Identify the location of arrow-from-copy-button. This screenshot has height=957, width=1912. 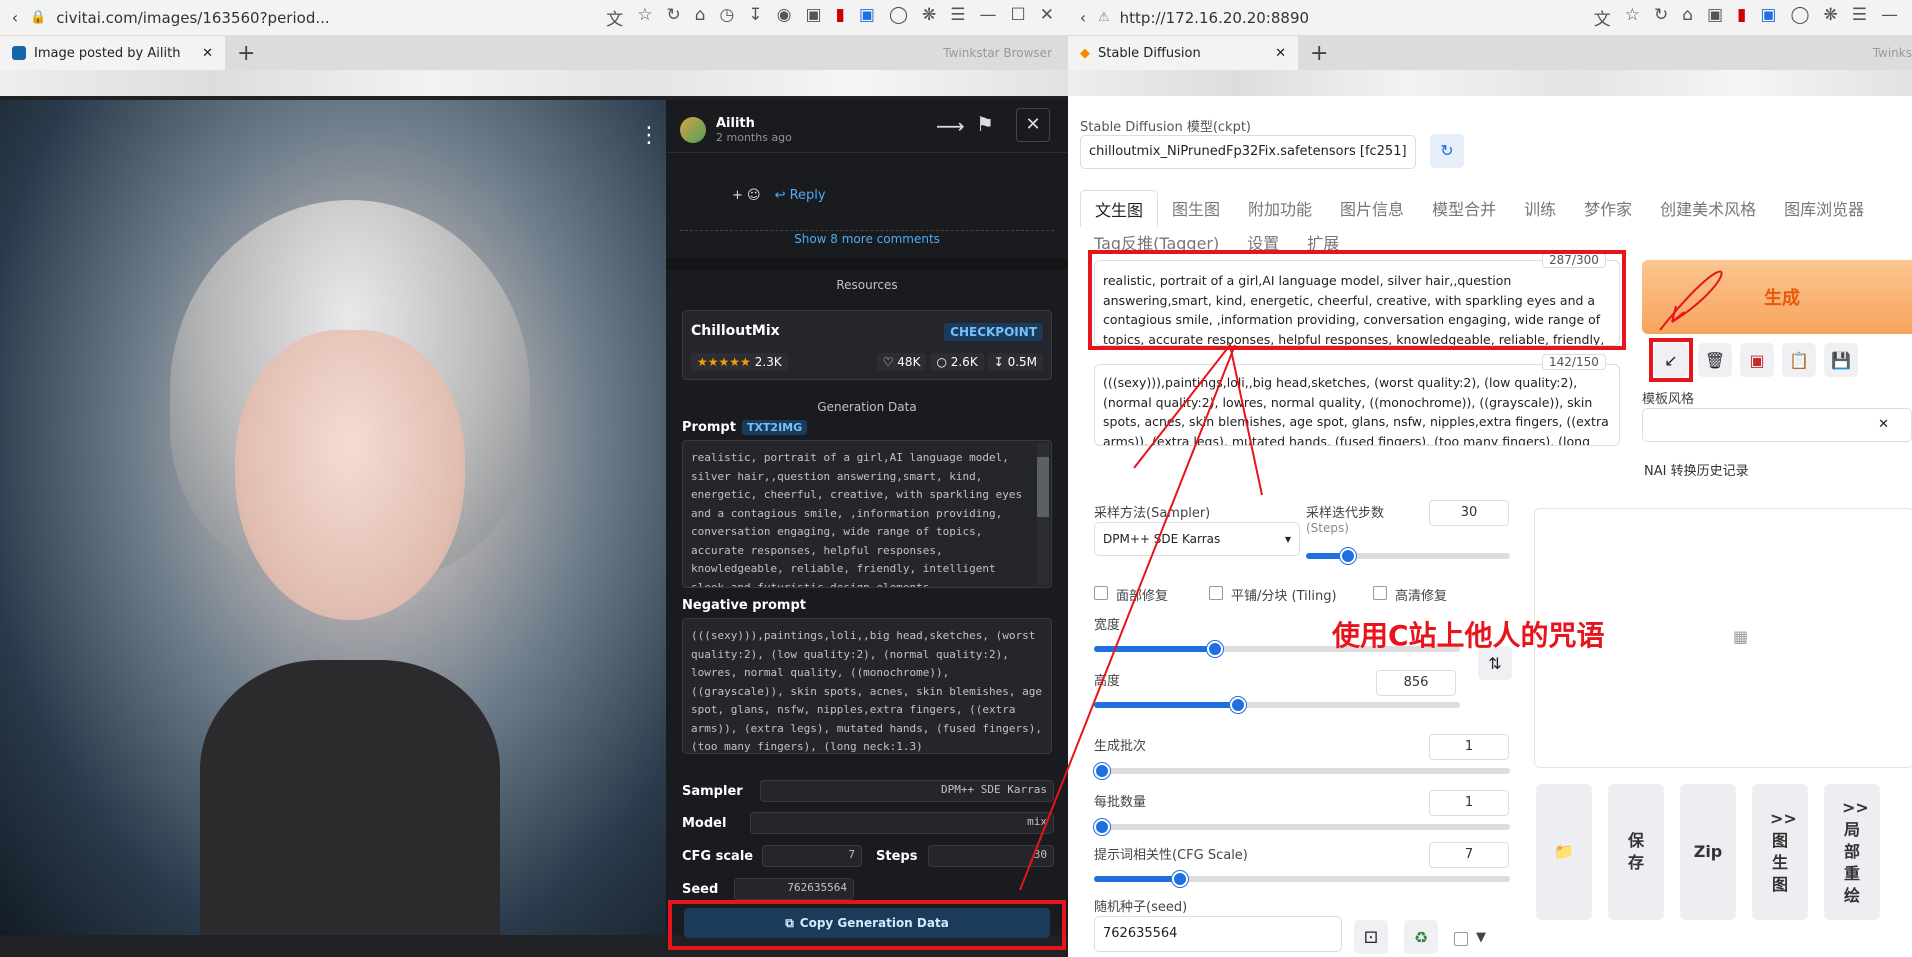
(1127, 617).